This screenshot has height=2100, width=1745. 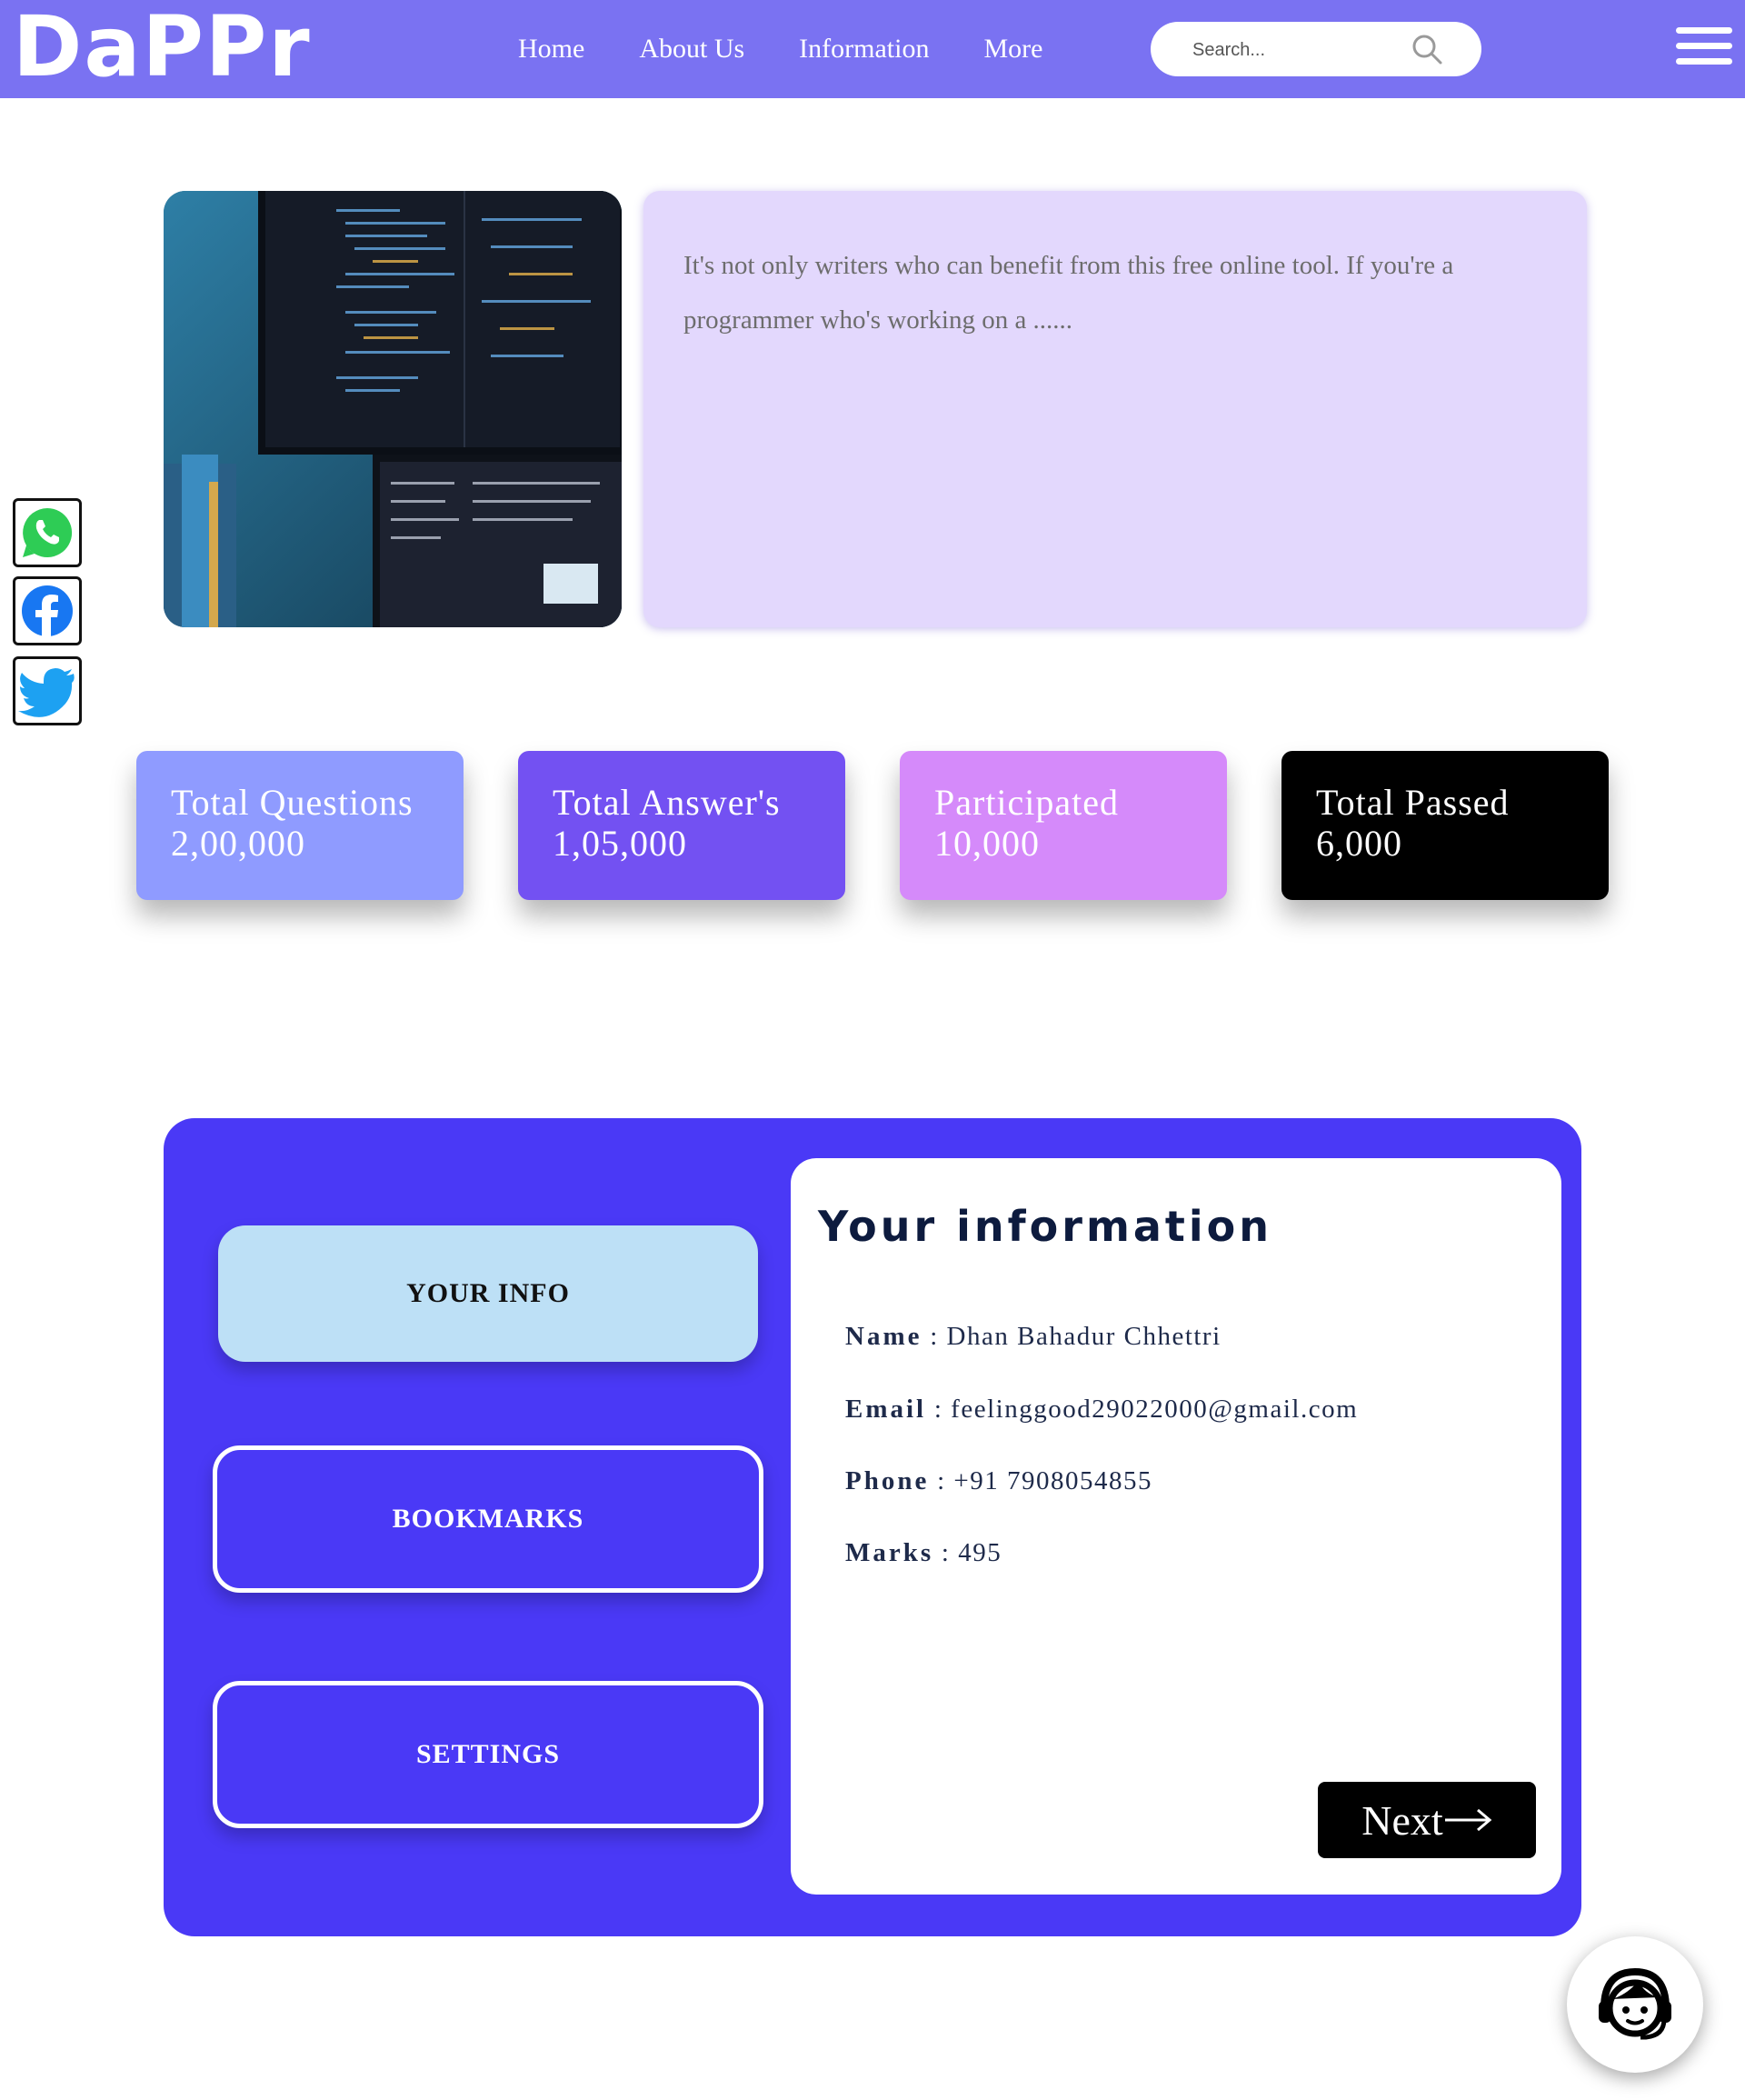 What do you see at coordinates (162, 48) in the screenshot?
I see `brand-logo: DaPPr` at bounding box center [162, 48].